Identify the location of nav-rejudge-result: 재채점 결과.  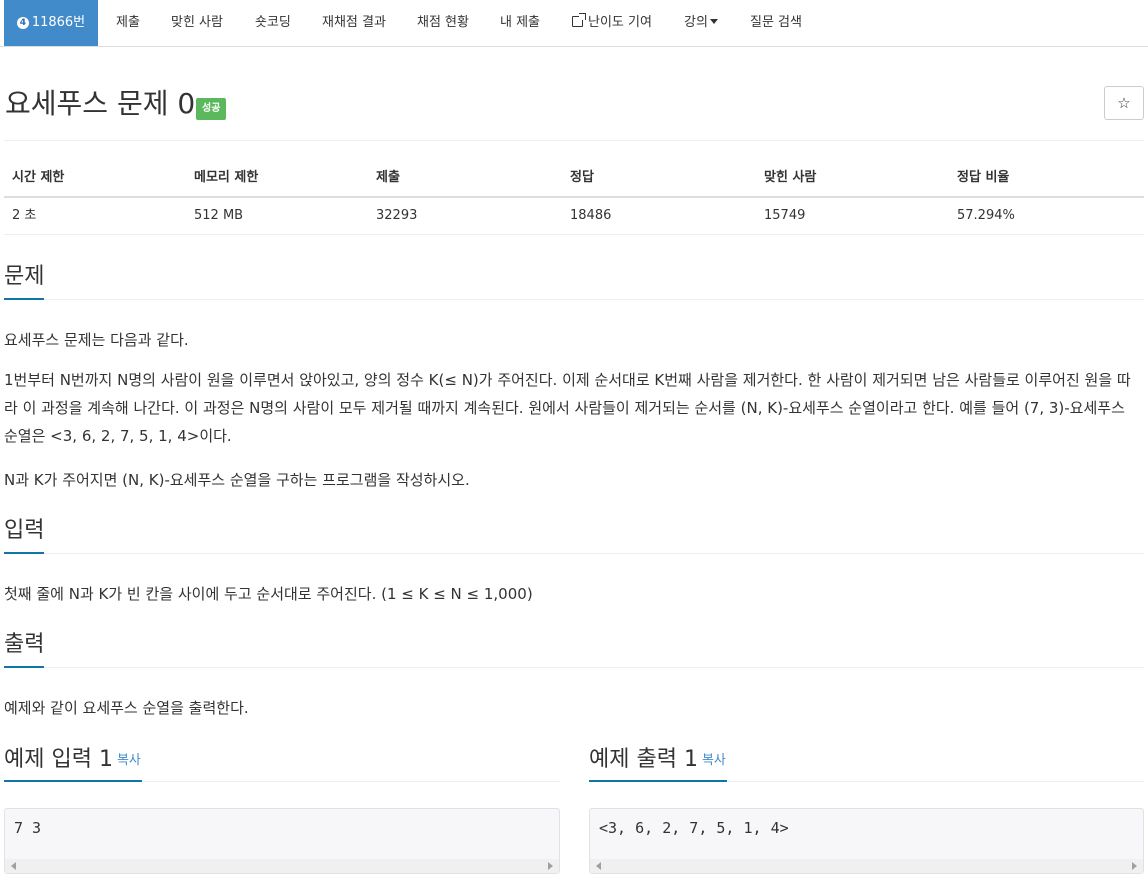
(354, 23).